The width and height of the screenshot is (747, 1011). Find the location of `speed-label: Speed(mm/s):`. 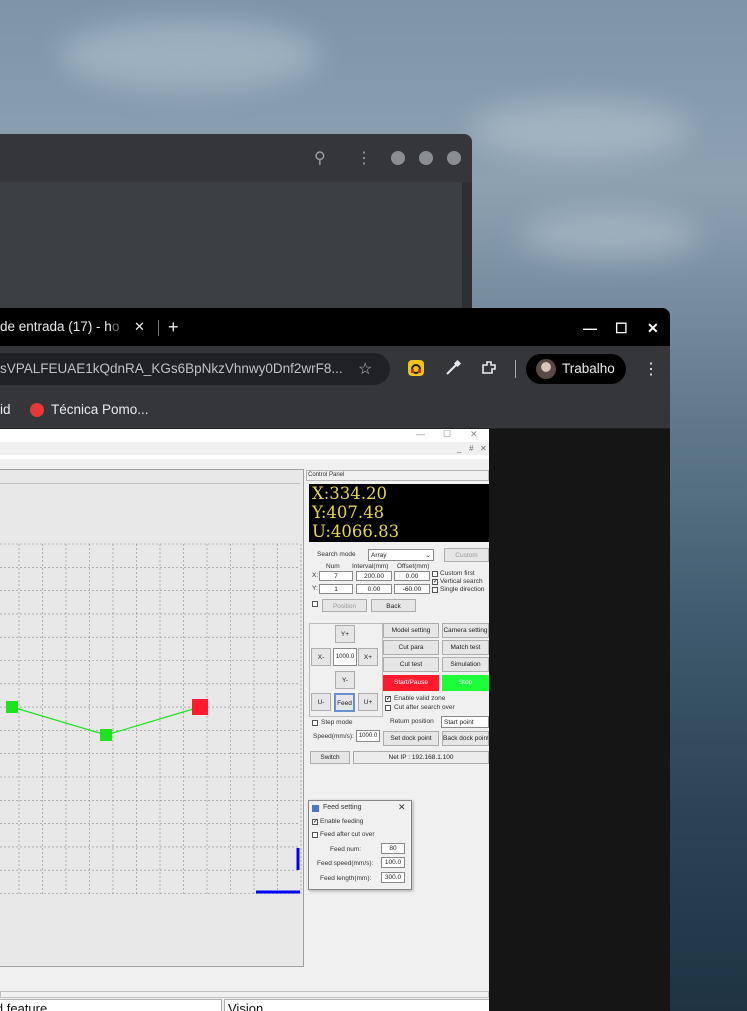

speed-label: Speed(mm/s): is located at coordinates (333, 736).